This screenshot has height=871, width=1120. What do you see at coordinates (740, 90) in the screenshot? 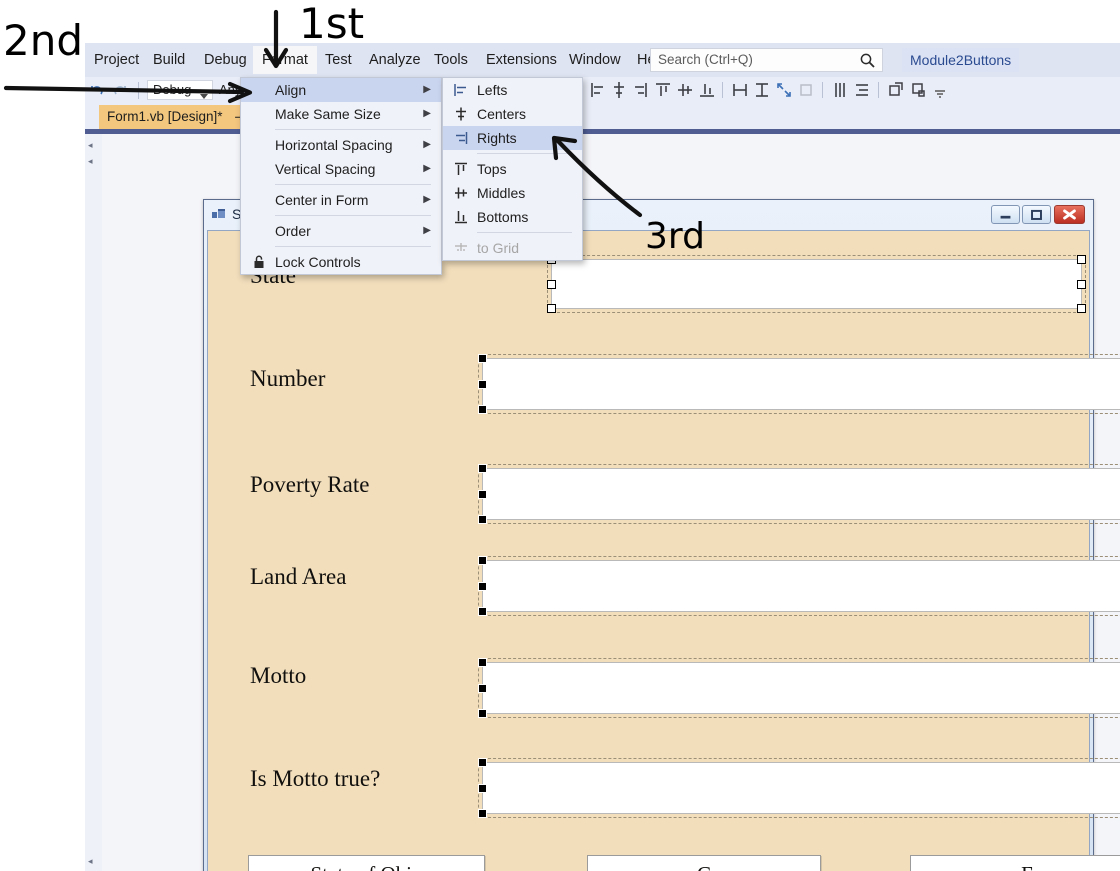
I see `make-same-width-icon` at bounding box center [740, 90].